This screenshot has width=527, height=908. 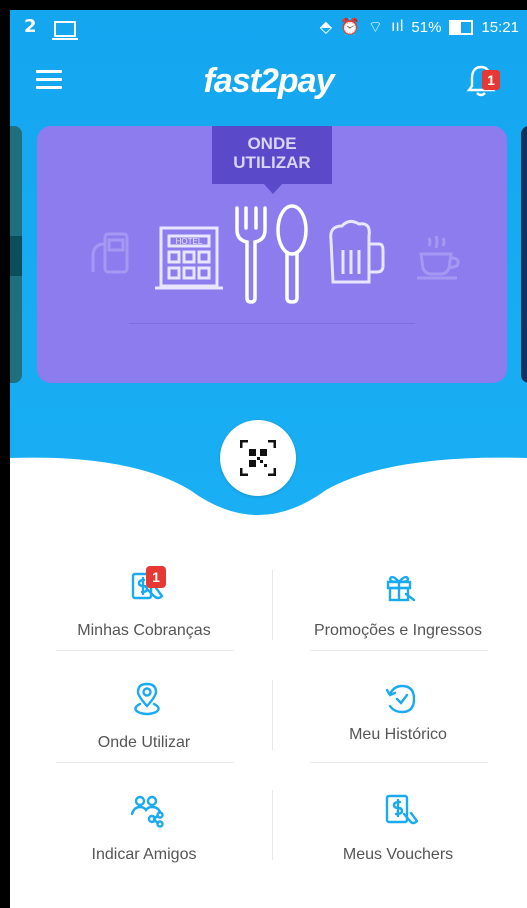 What do you see at coordinates (398, 718) in the screenshot?
I see `menu-meu-historico: Meu Histórico` at bounding box center [398, 718].